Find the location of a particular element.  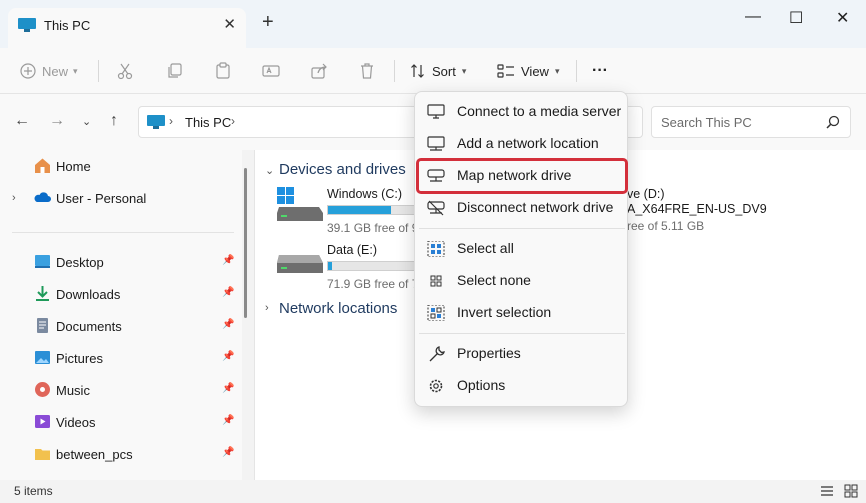

cut-button is located at coordinates (128, 71).